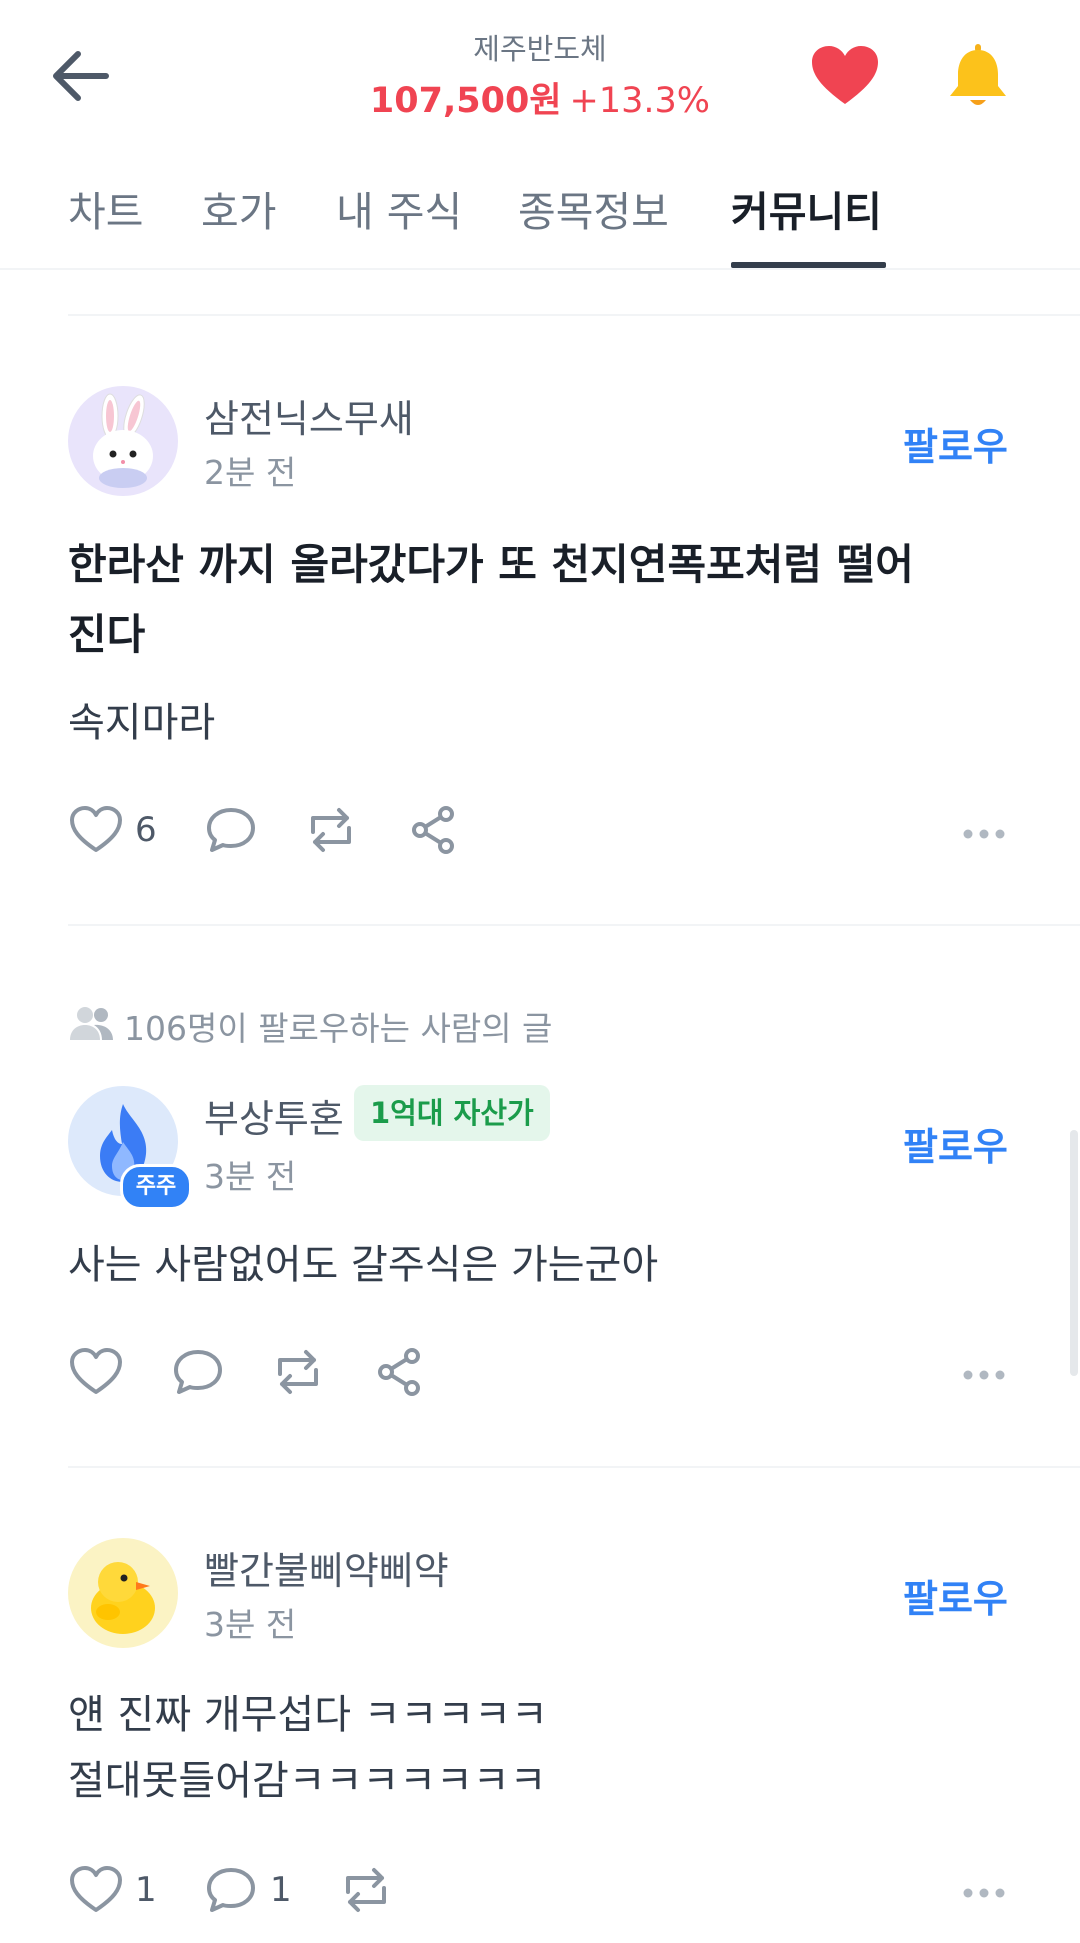 Image resolution: width=1080 pixels, height=1943 pixels. I want to click on favorite-button, so click(845, 76).